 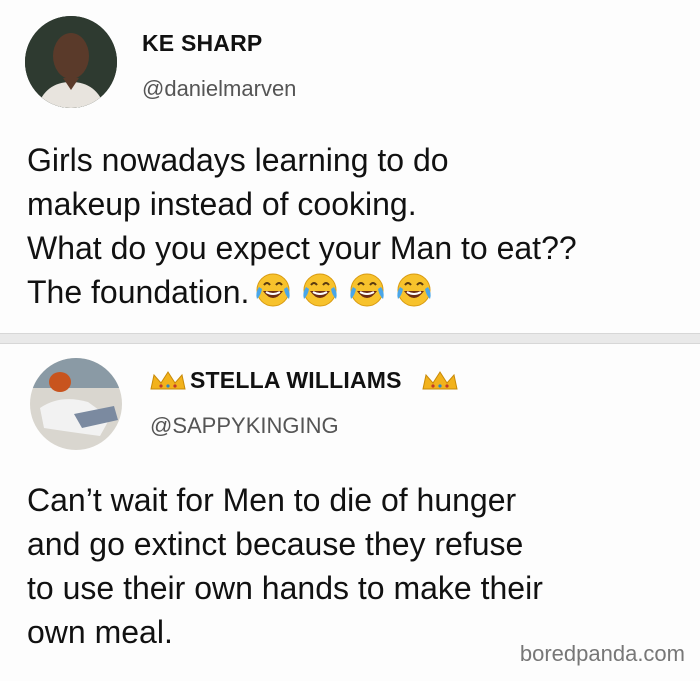 What do you see at coordinates (302, 248) in the screenshot?
I see `tweet-line: What do you expect your Man to eat??` at bounding box center [302, 248].